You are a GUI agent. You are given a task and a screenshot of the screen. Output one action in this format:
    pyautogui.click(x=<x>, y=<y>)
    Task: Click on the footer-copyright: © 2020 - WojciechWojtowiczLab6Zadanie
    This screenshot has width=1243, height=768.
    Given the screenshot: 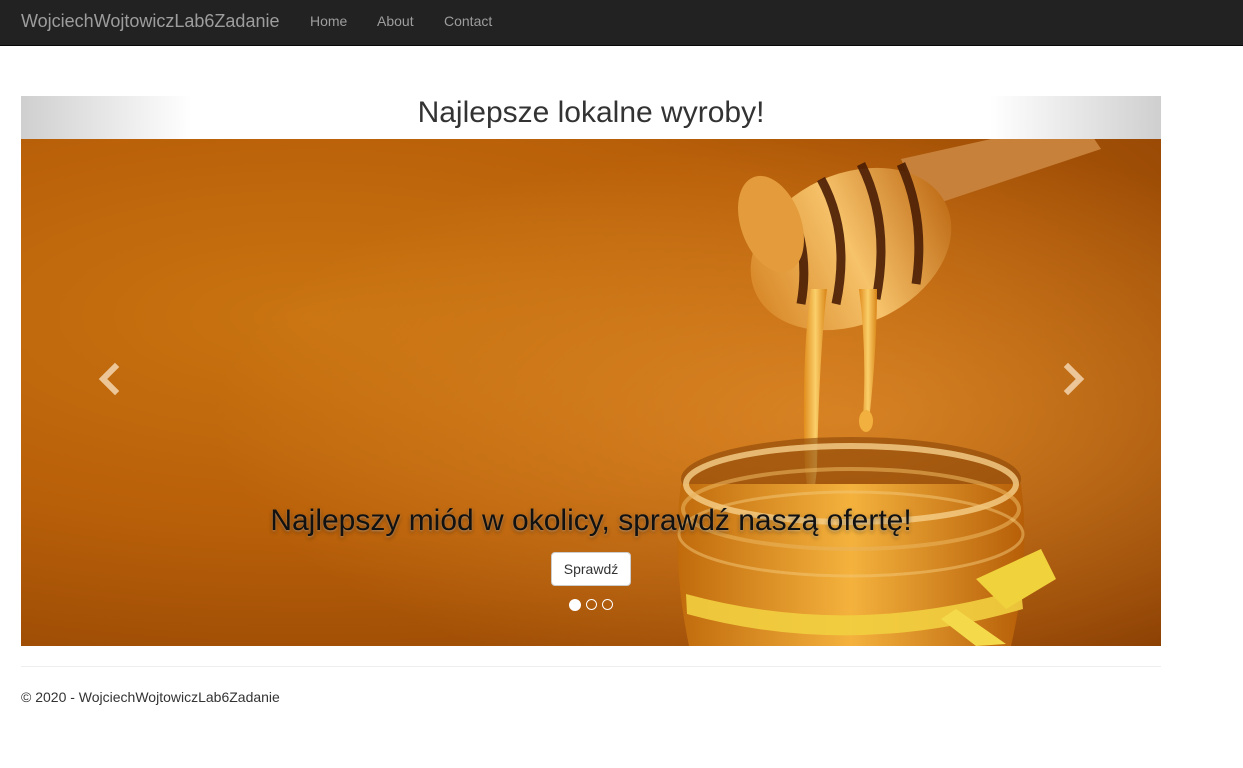 What is the action you would take?
    pyautogui.click(x=150, y=697)
    